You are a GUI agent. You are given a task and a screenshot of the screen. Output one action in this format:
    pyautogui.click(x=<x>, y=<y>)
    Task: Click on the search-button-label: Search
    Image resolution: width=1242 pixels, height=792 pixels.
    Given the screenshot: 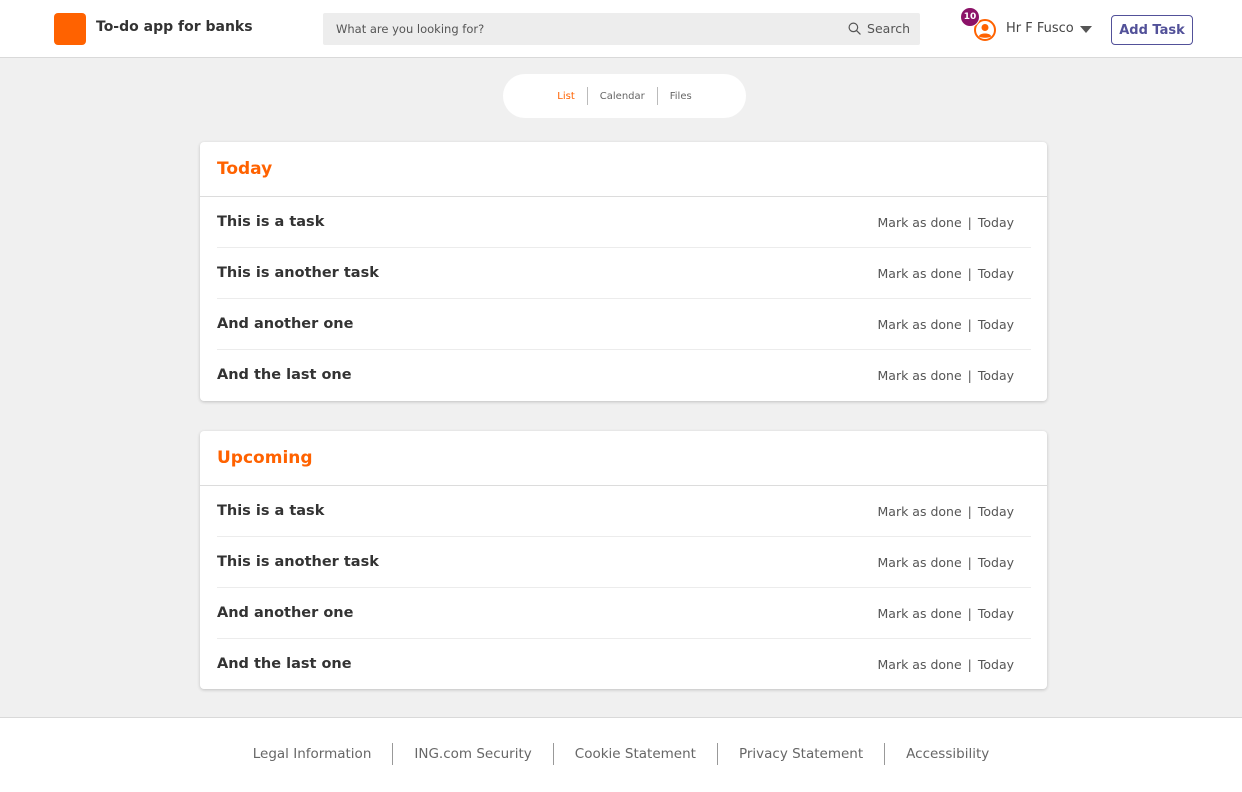 What is the action you would take?
    pyautogui.click(x=888, y=28)
    